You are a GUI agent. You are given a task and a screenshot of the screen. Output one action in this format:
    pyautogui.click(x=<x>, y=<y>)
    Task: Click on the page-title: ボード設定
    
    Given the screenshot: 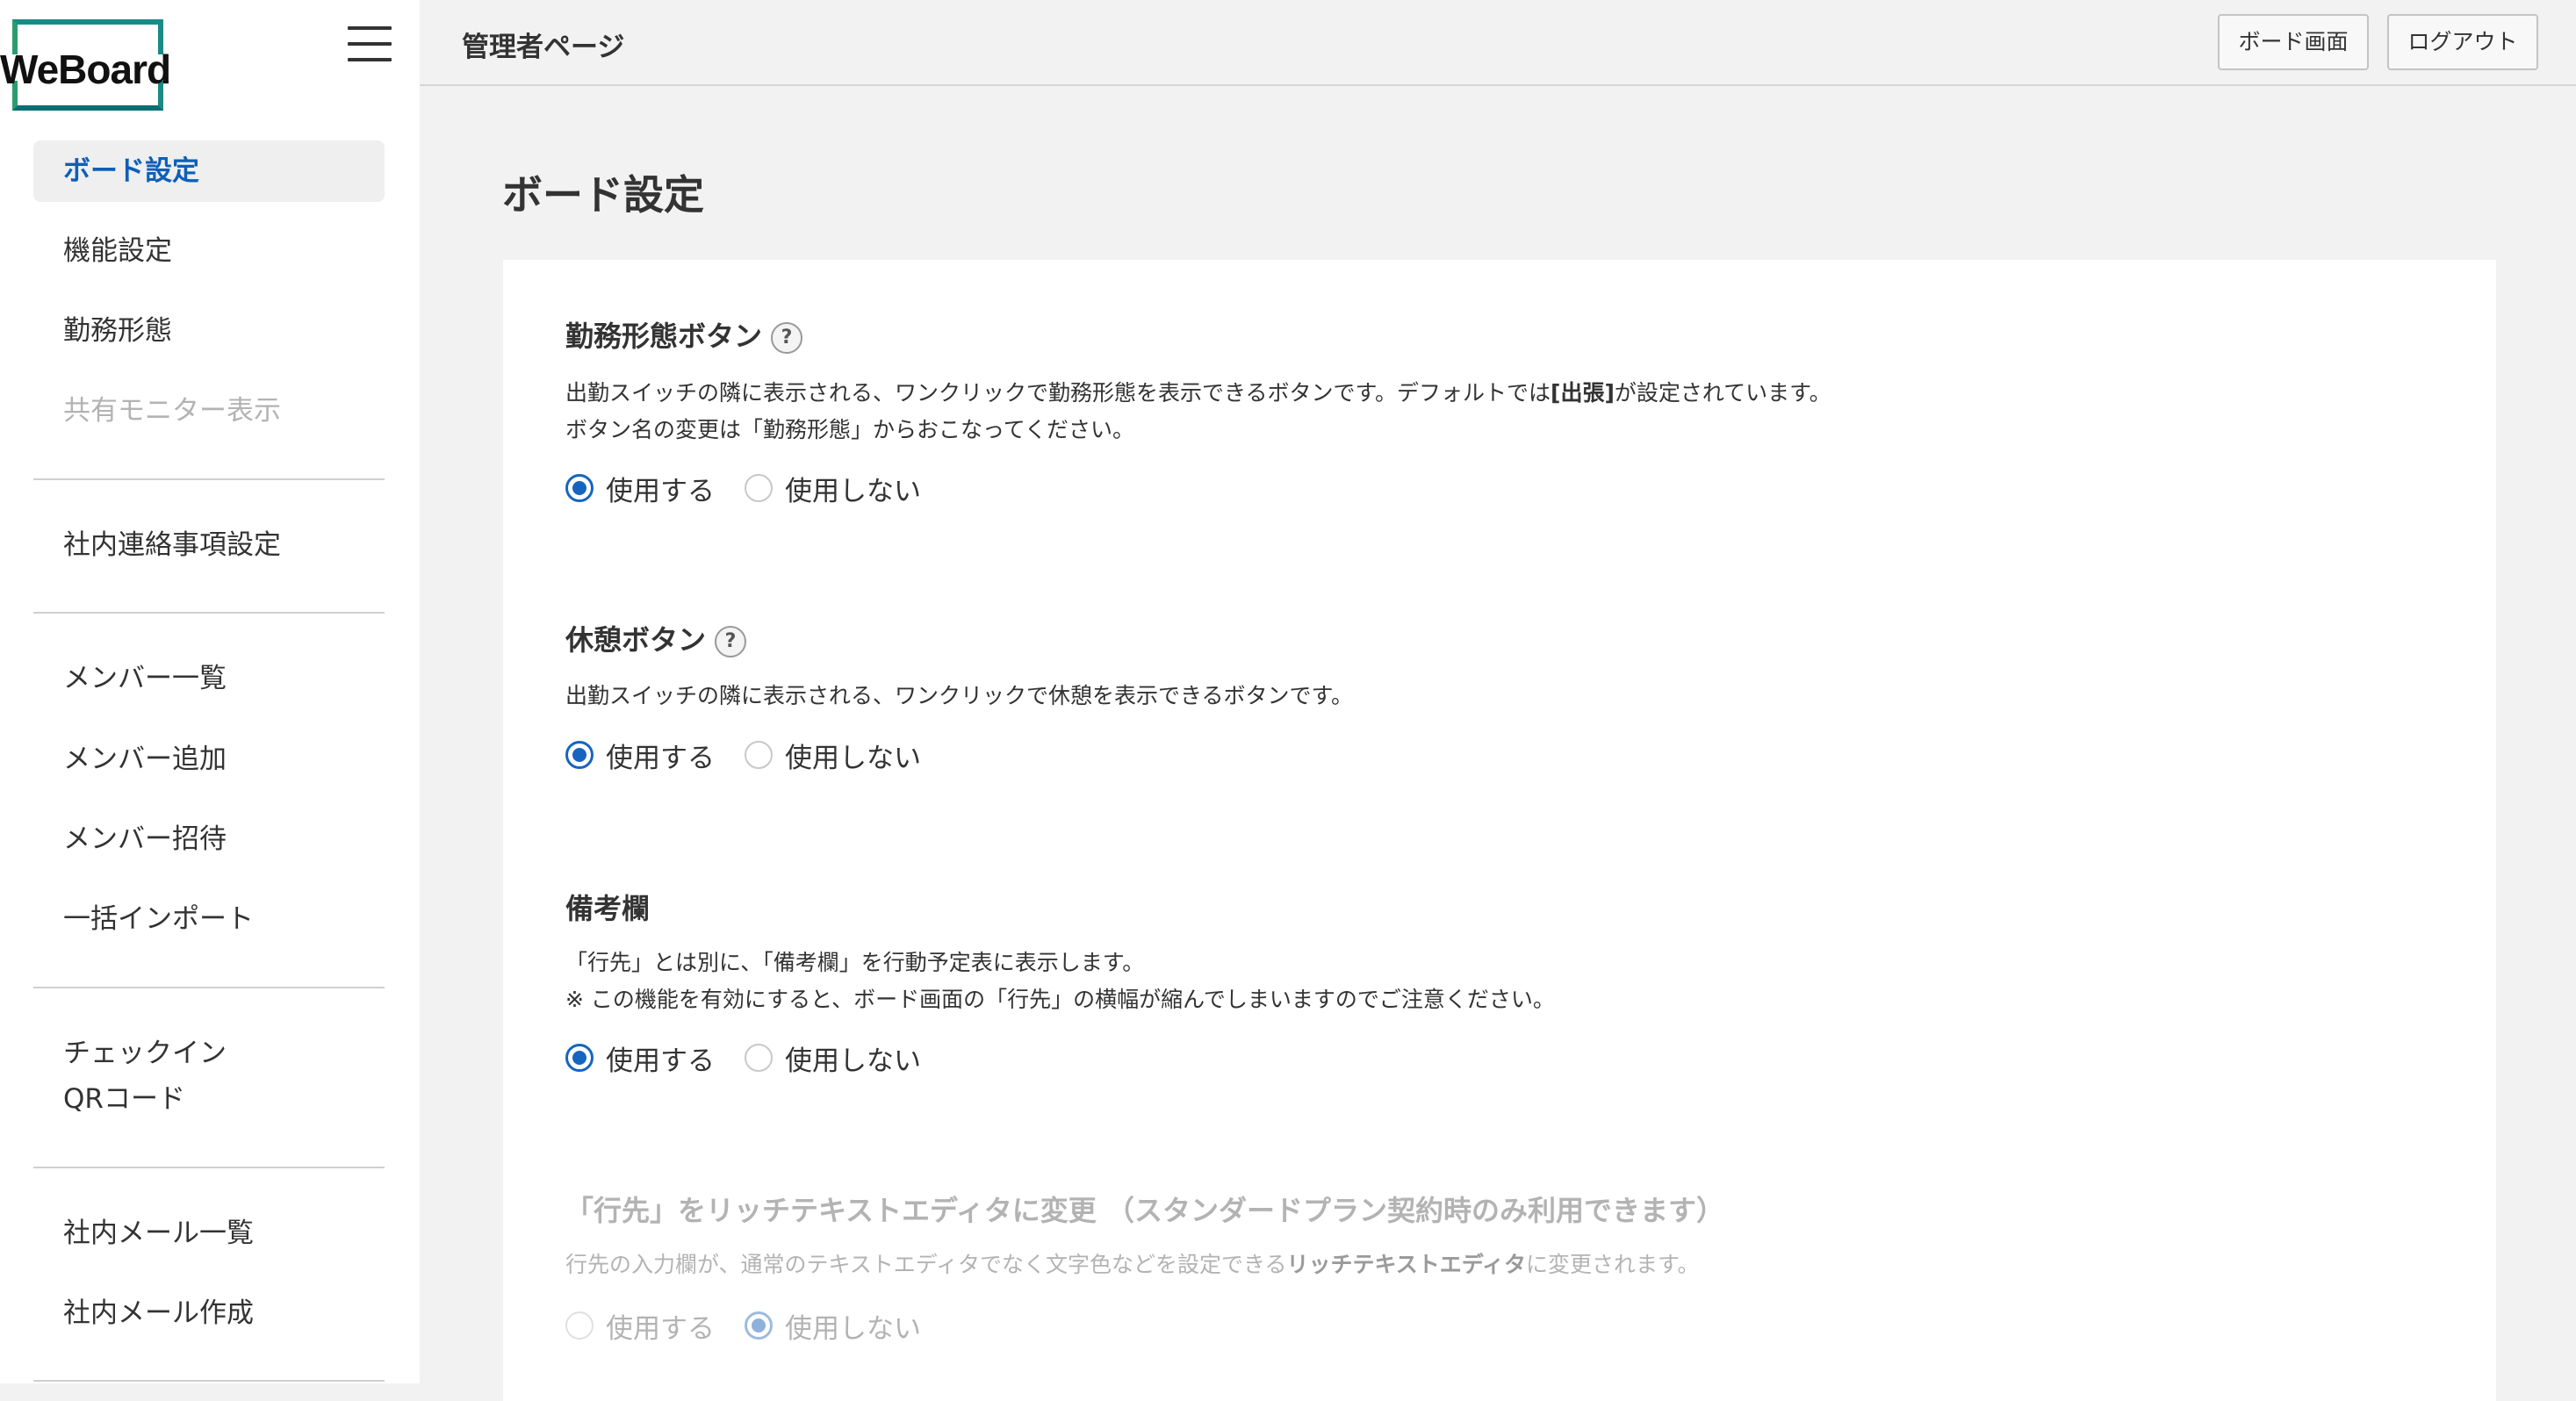 What is the action you would take?
    pyautogui.click(x=603, y=195)
    